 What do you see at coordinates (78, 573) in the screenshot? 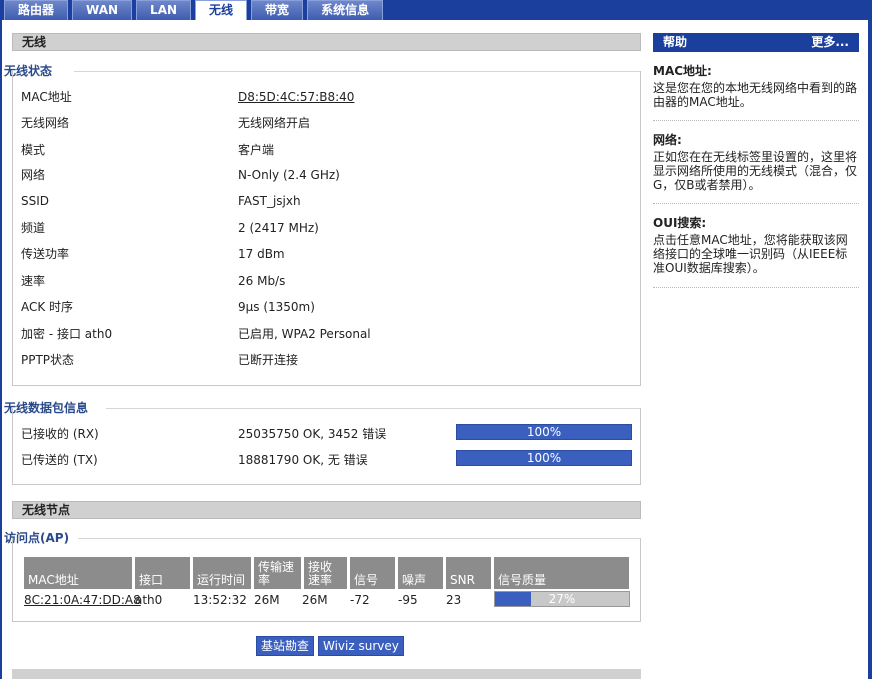
I see `col-header-mac: MAC地址` at bounding box center [78, 573].